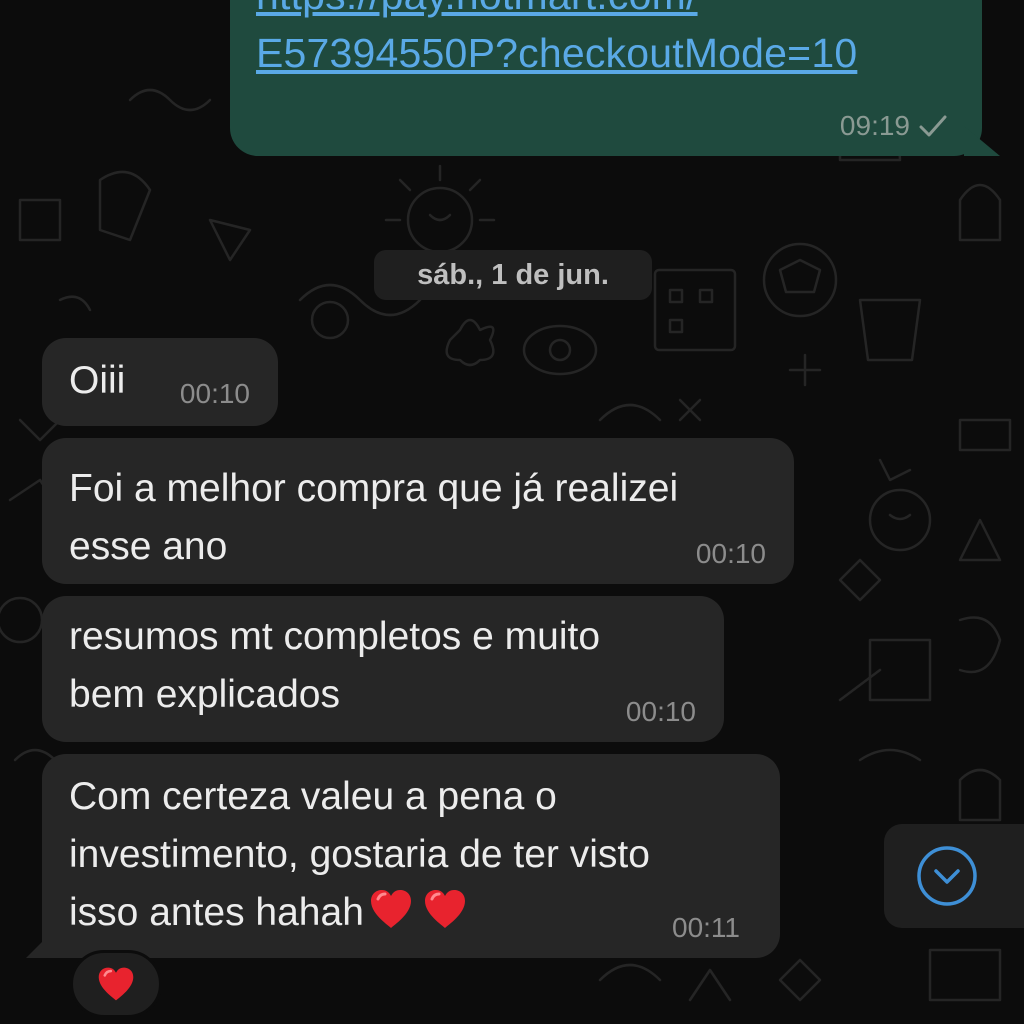 The height and width of the screenshot is (1024, 1024). Describe the element at coordinates (874, 125) in the screenshot. I see `message-time: 09:19` at that location.